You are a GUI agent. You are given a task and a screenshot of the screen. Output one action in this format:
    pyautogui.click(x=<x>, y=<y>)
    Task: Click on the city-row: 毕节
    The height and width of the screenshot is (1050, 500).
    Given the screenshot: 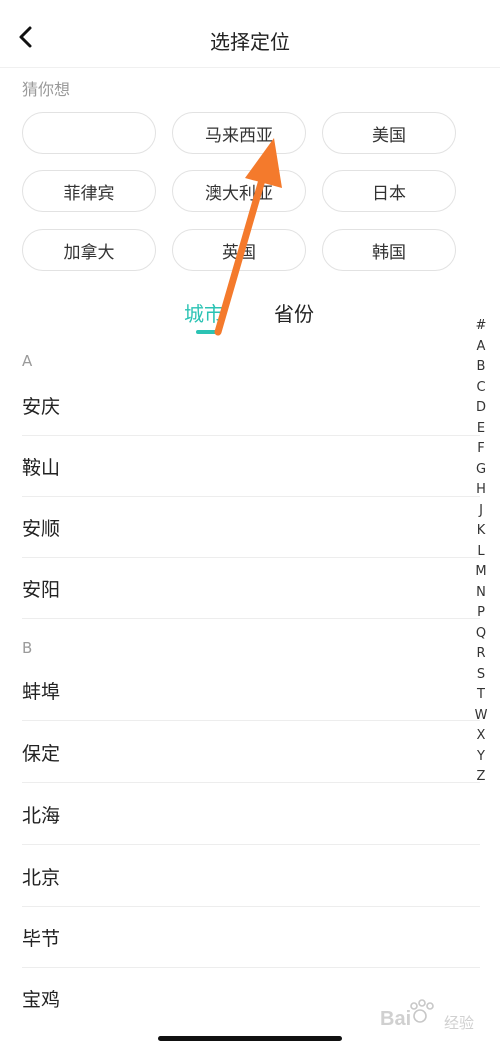 What is the action you would take?
    pyautogui.click(x=251, y=937)
    